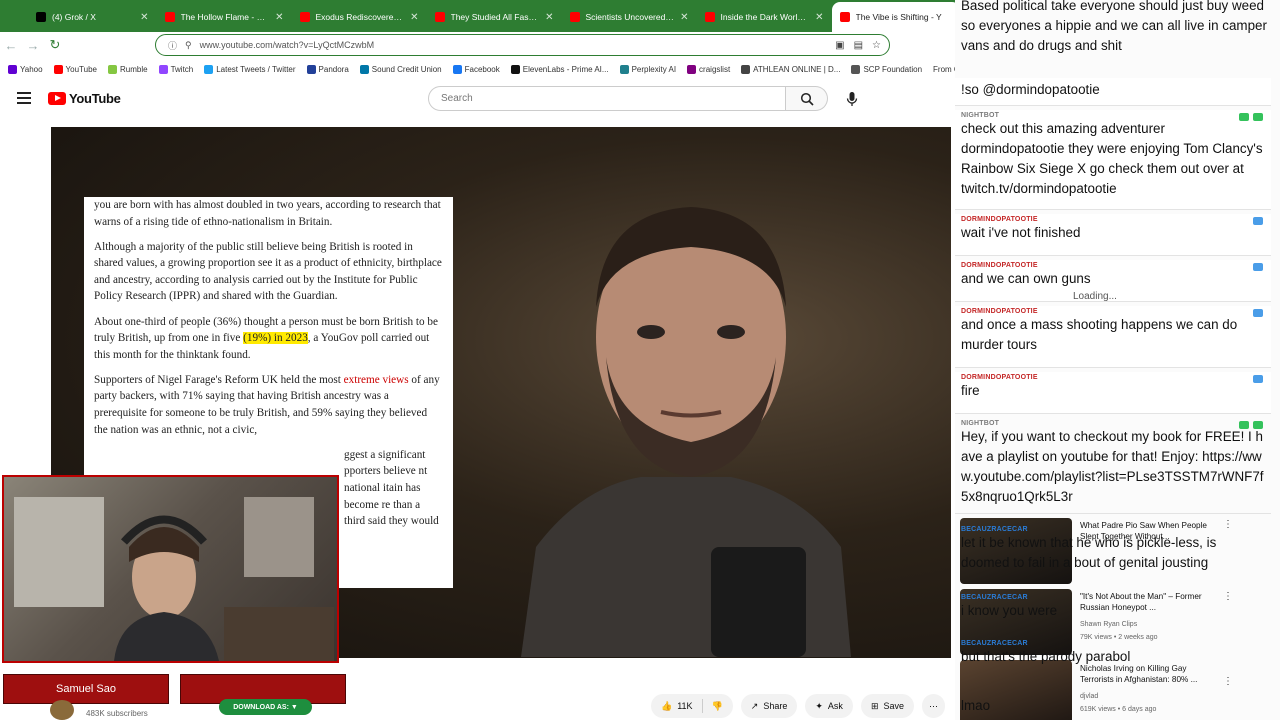 The height and width of the screenshot is (720, 1280). I want to click on site-settings-icon: ⚲, so click(188, 45).